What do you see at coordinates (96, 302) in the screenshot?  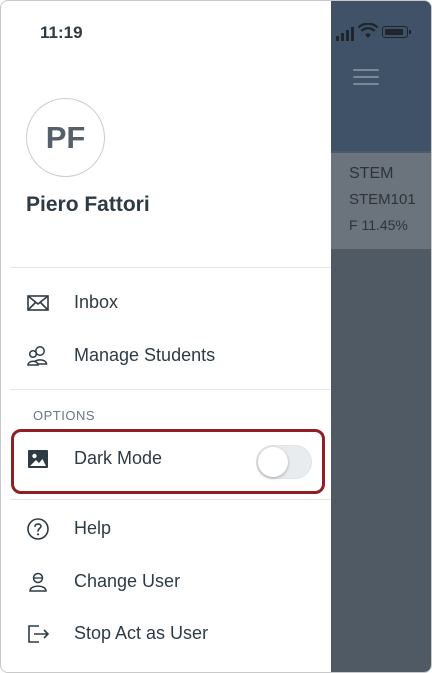 I see `menu-item-label: Inbox` at bounding box center [96, 302].